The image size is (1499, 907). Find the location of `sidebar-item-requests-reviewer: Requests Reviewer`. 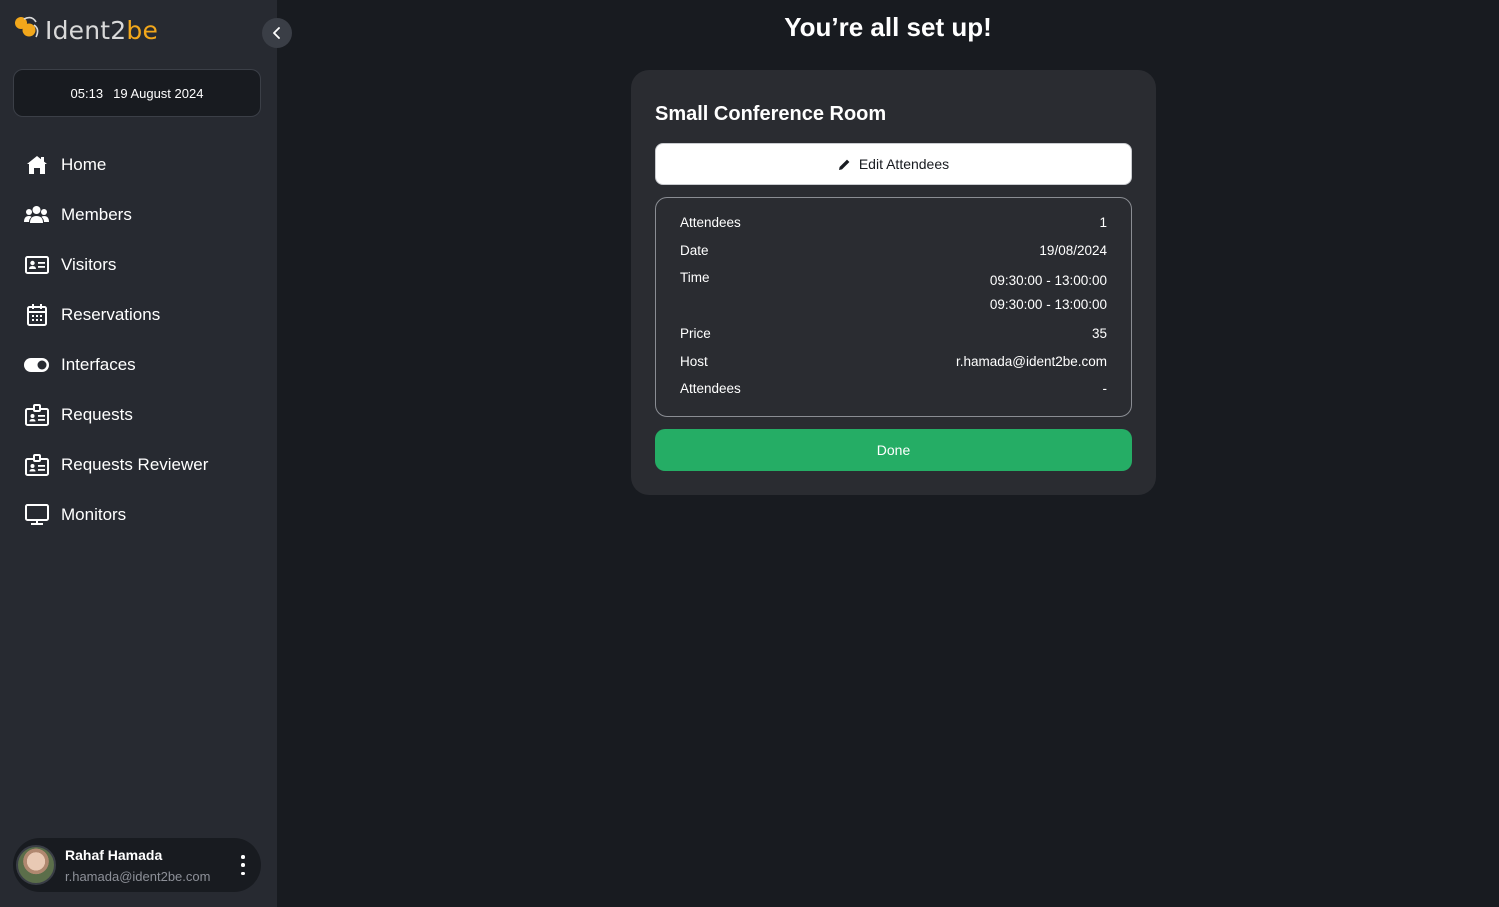

sidebar-item-requests-reviewer: Requests Reviewer is located at coordinates (138, 465).